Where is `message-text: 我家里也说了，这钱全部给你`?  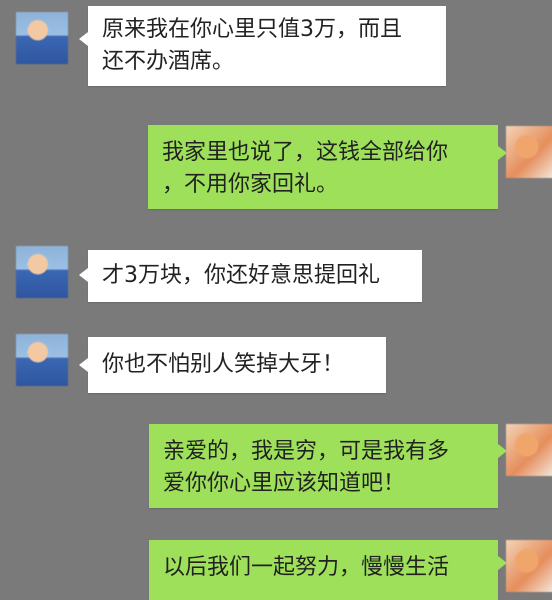 message-text: 我家里也说了，这钱全部给你 is located at coordinates (305, 152).